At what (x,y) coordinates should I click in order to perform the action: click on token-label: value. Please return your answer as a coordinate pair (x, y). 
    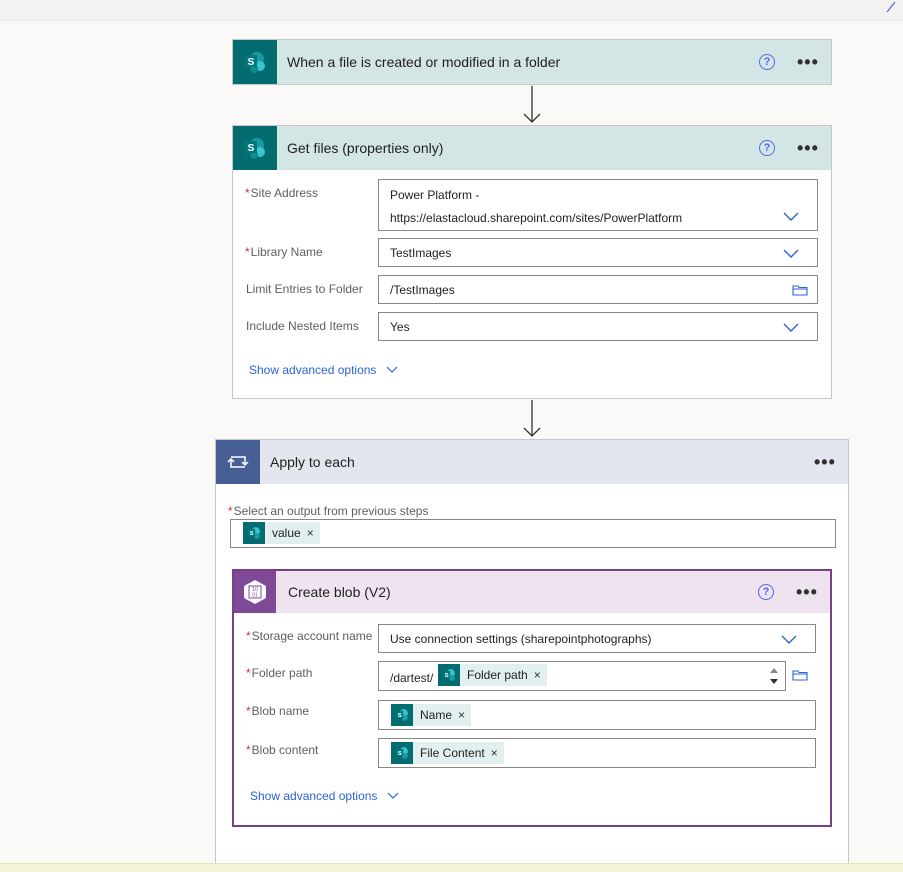
    Looking at the image, I should click on (286, 533).